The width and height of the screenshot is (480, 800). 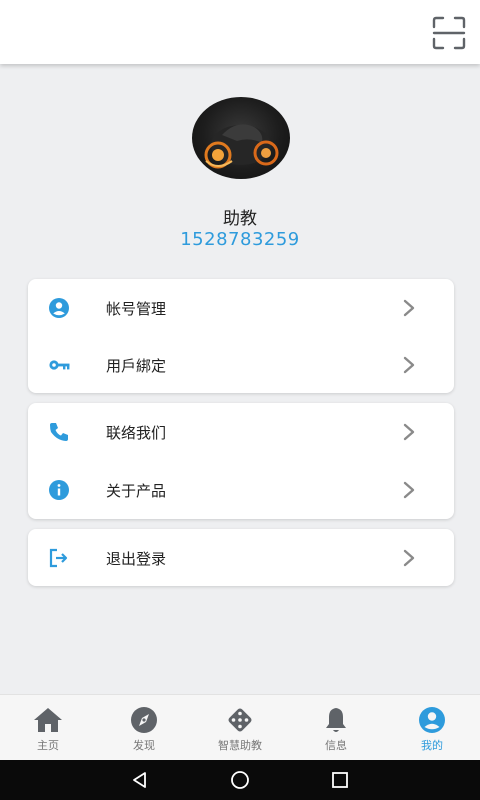 What do you see at coordinates (59, 490) in the screenshot?
I see `info-icon` at bounding box center [59, 490].